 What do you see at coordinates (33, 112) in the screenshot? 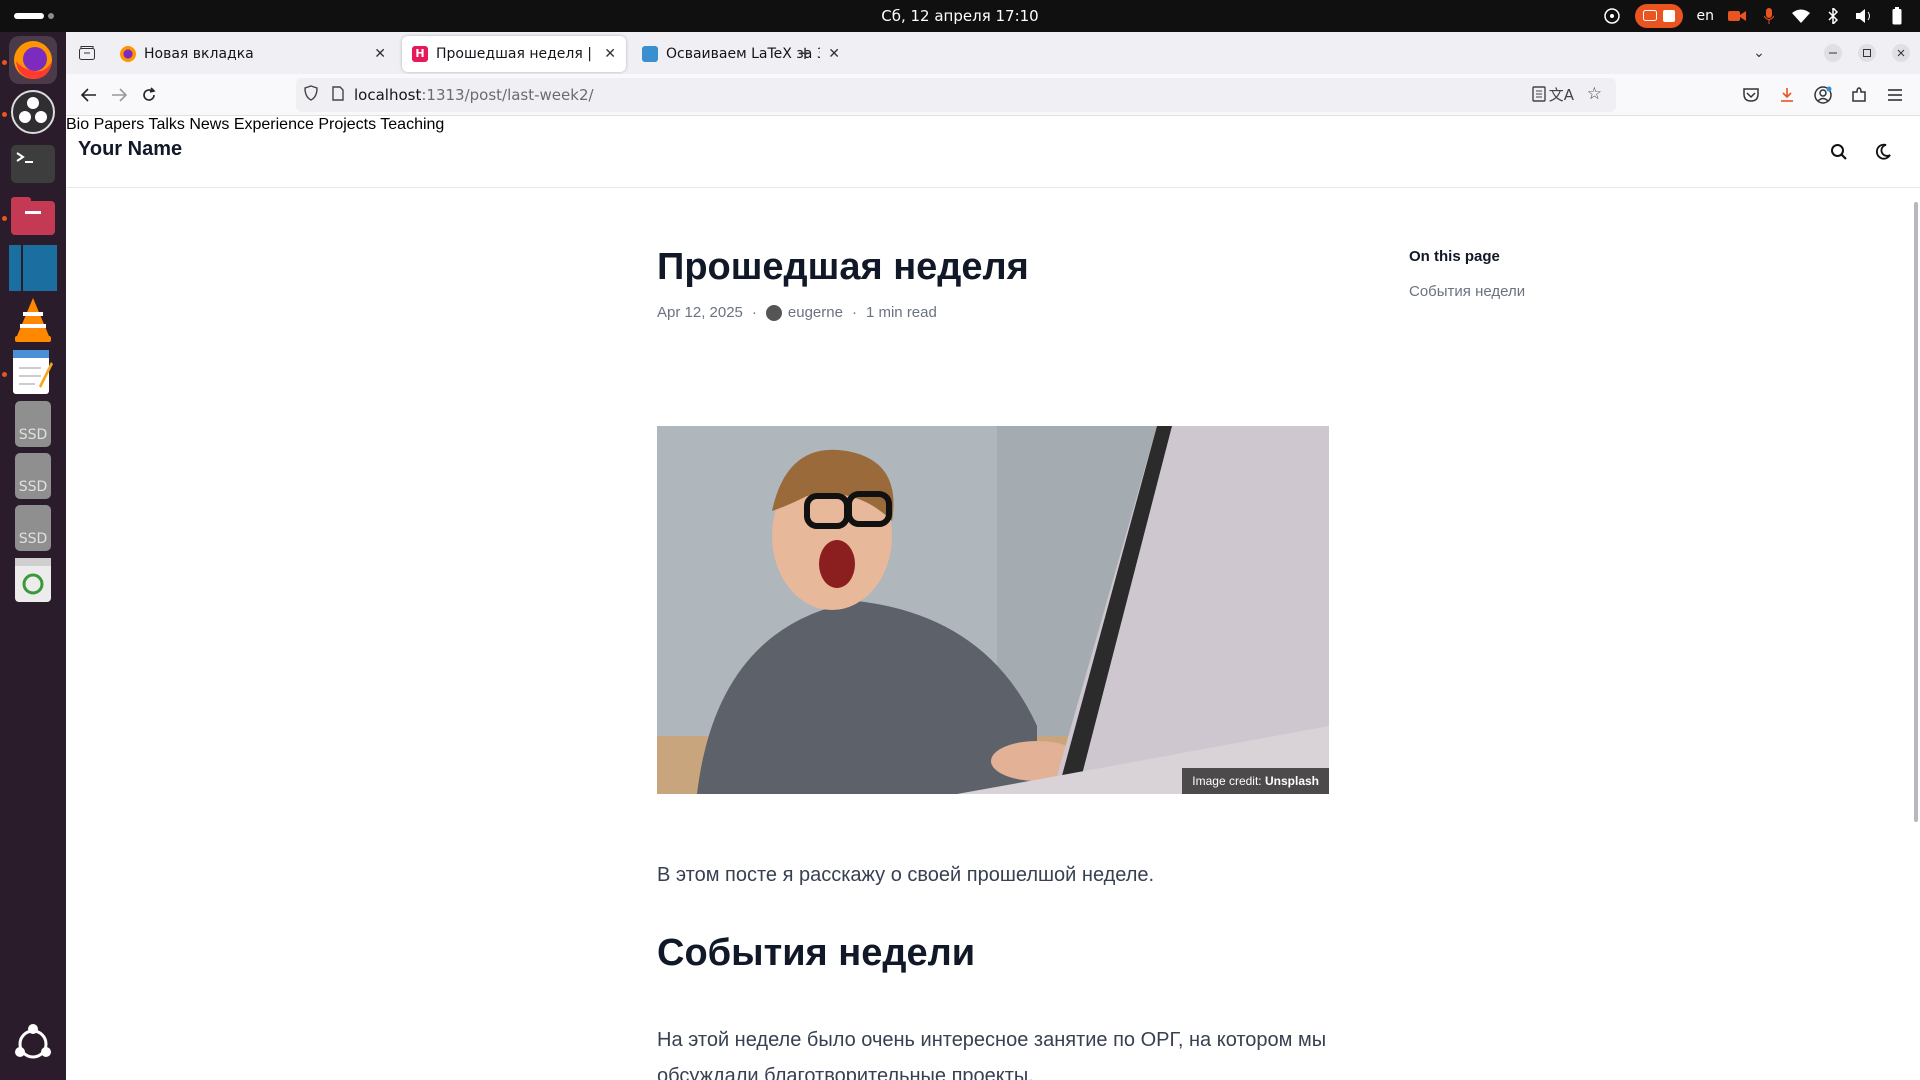
I see `obs-studio-dock-icon` at bounding box center [33, 112].